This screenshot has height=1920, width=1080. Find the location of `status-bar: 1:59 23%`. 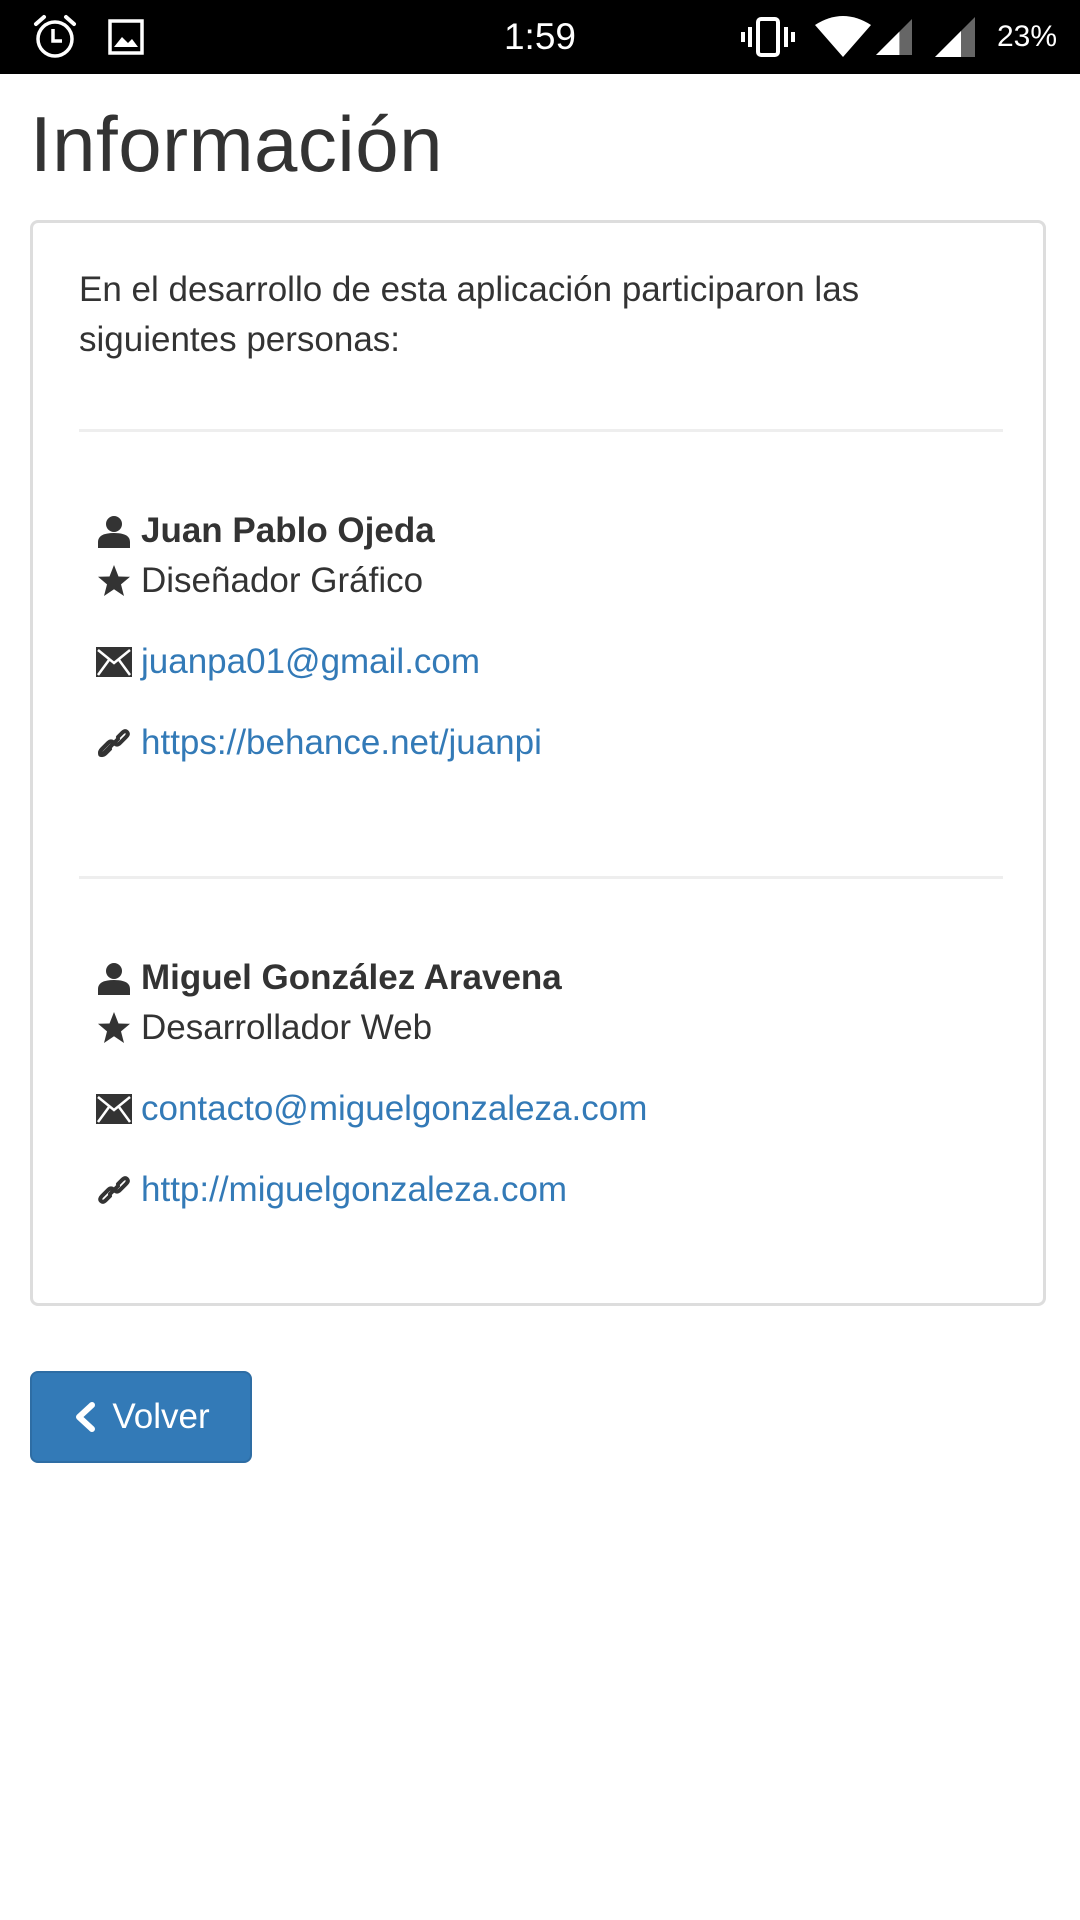

status-bar: 1:59 23% is located at coordinates (540, 37).